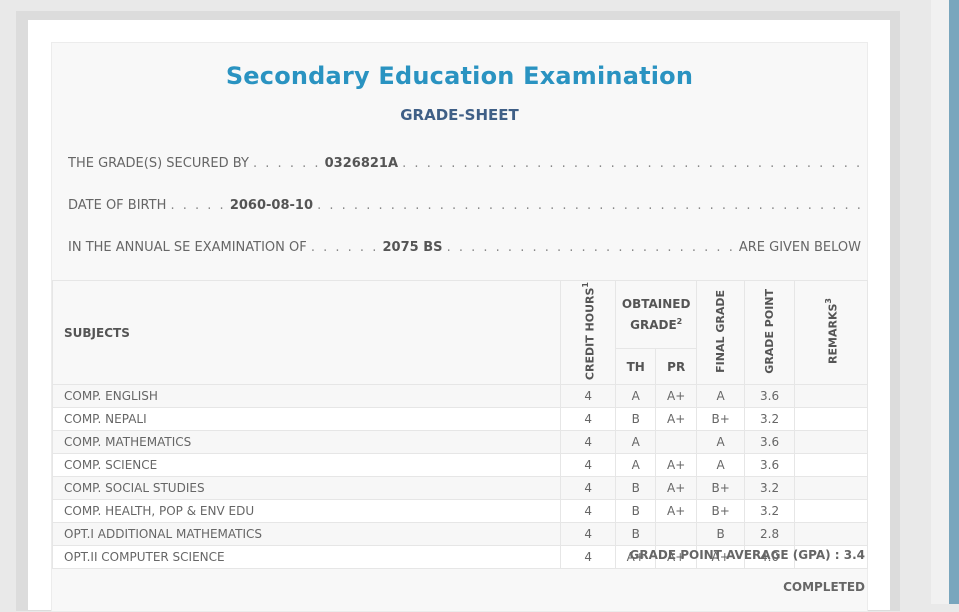  What do you see at coordinates (831, 332) in the screenshot?
I see `header-remarks: REMARKS3` at bounding box center [831, 332].